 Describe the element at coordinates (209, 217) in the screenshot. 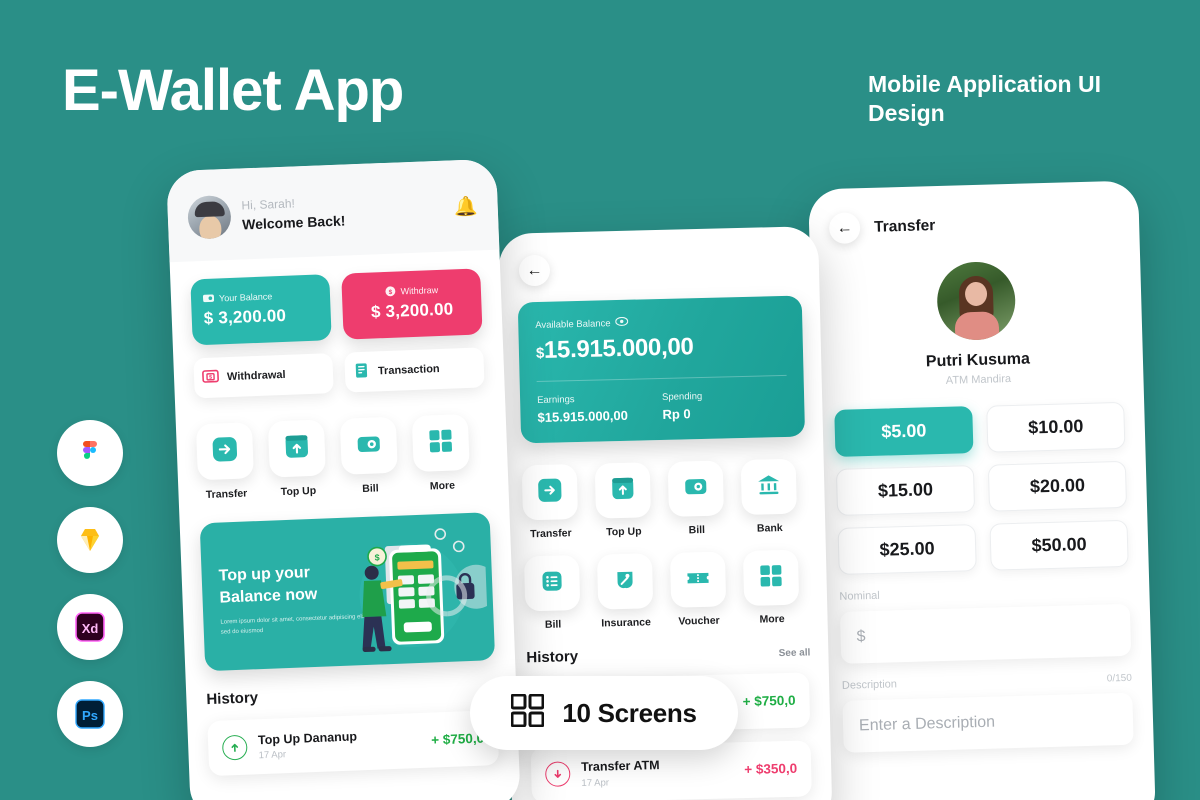

I see `user-avatar` at that location.